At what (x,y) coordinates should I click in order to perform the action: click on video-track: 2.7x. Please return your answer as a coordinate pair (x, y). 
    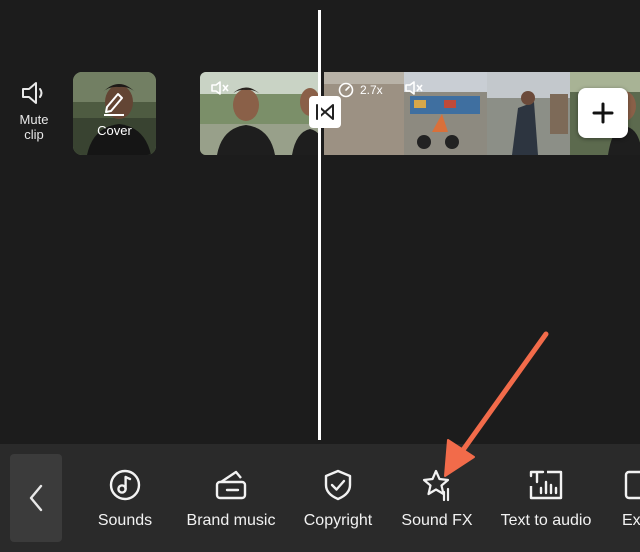
    Looking at the image, I should click on (420, 113).